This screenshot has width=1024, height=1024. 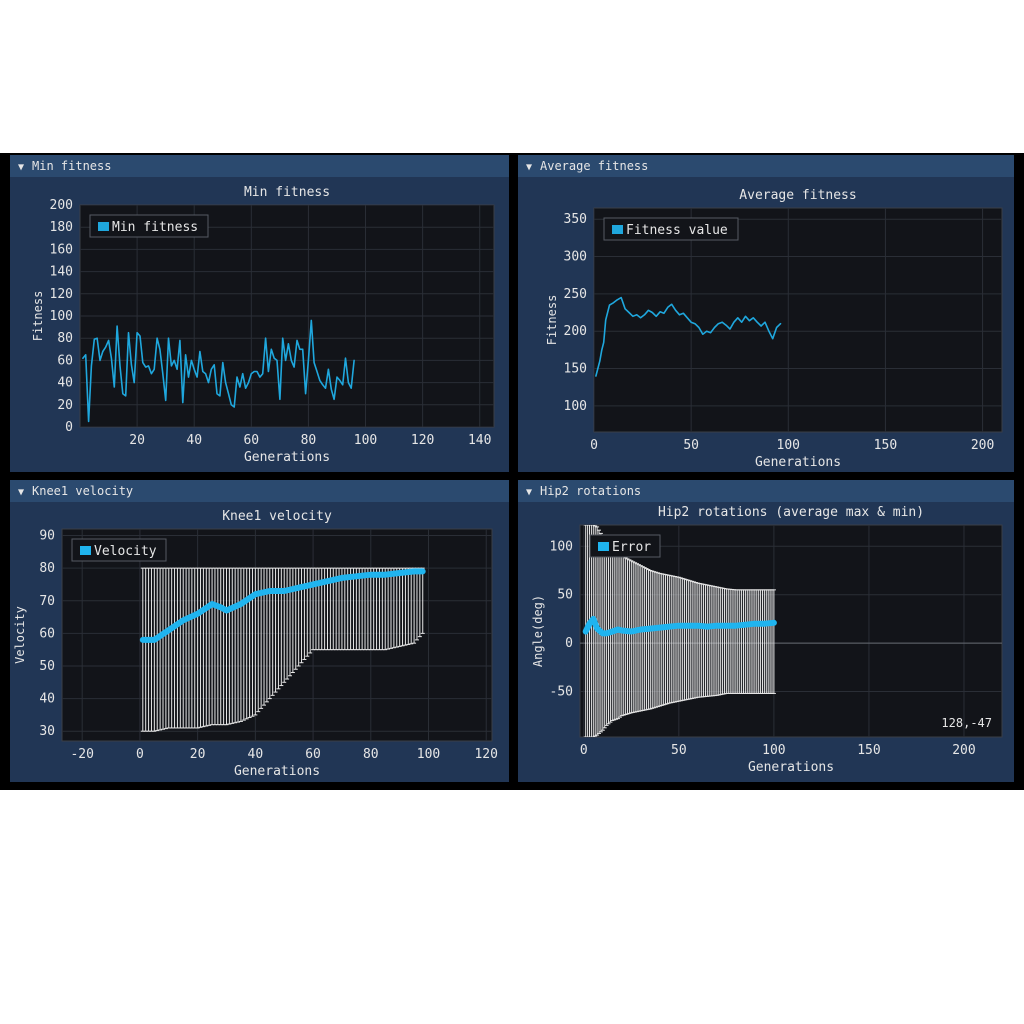 I want to click on y-tick-label: 120, so click(x=61, y=294).